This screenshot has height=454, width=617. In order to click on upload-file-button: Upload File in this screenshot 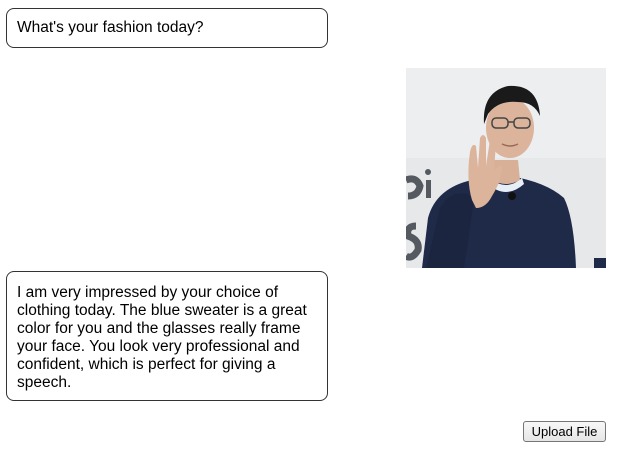, I will do `click(564, 431)`.